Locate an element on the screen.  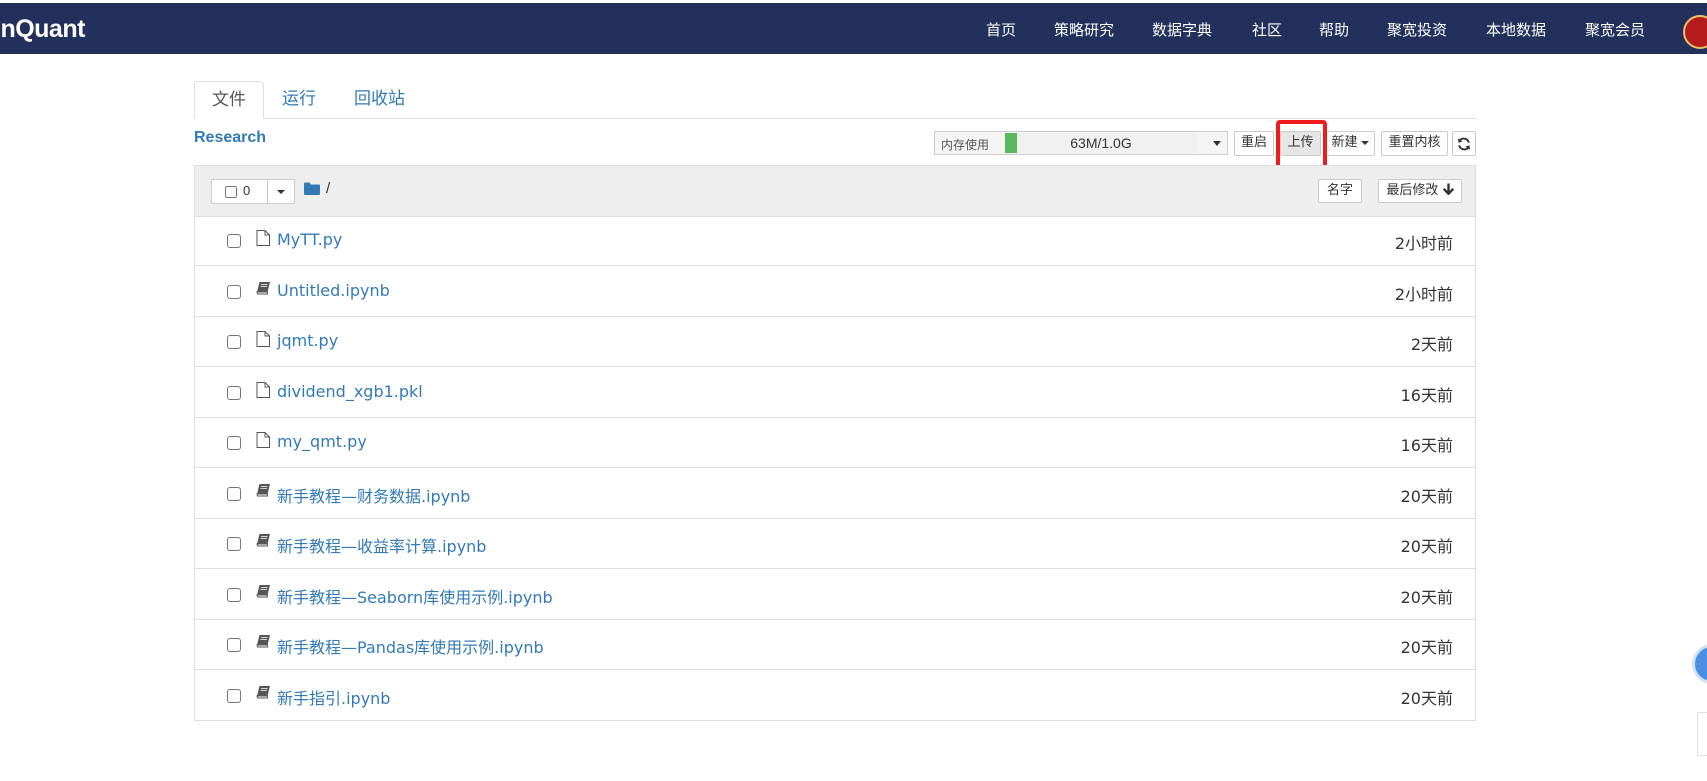
refresh-icon is located at coordinates (1464, 144).